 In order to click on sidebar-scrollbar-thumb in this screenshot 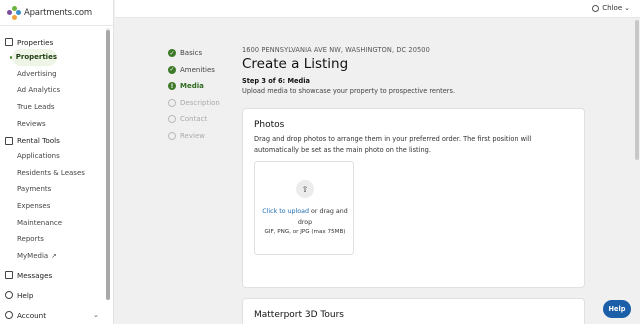, I will do `click(108, 165)`.